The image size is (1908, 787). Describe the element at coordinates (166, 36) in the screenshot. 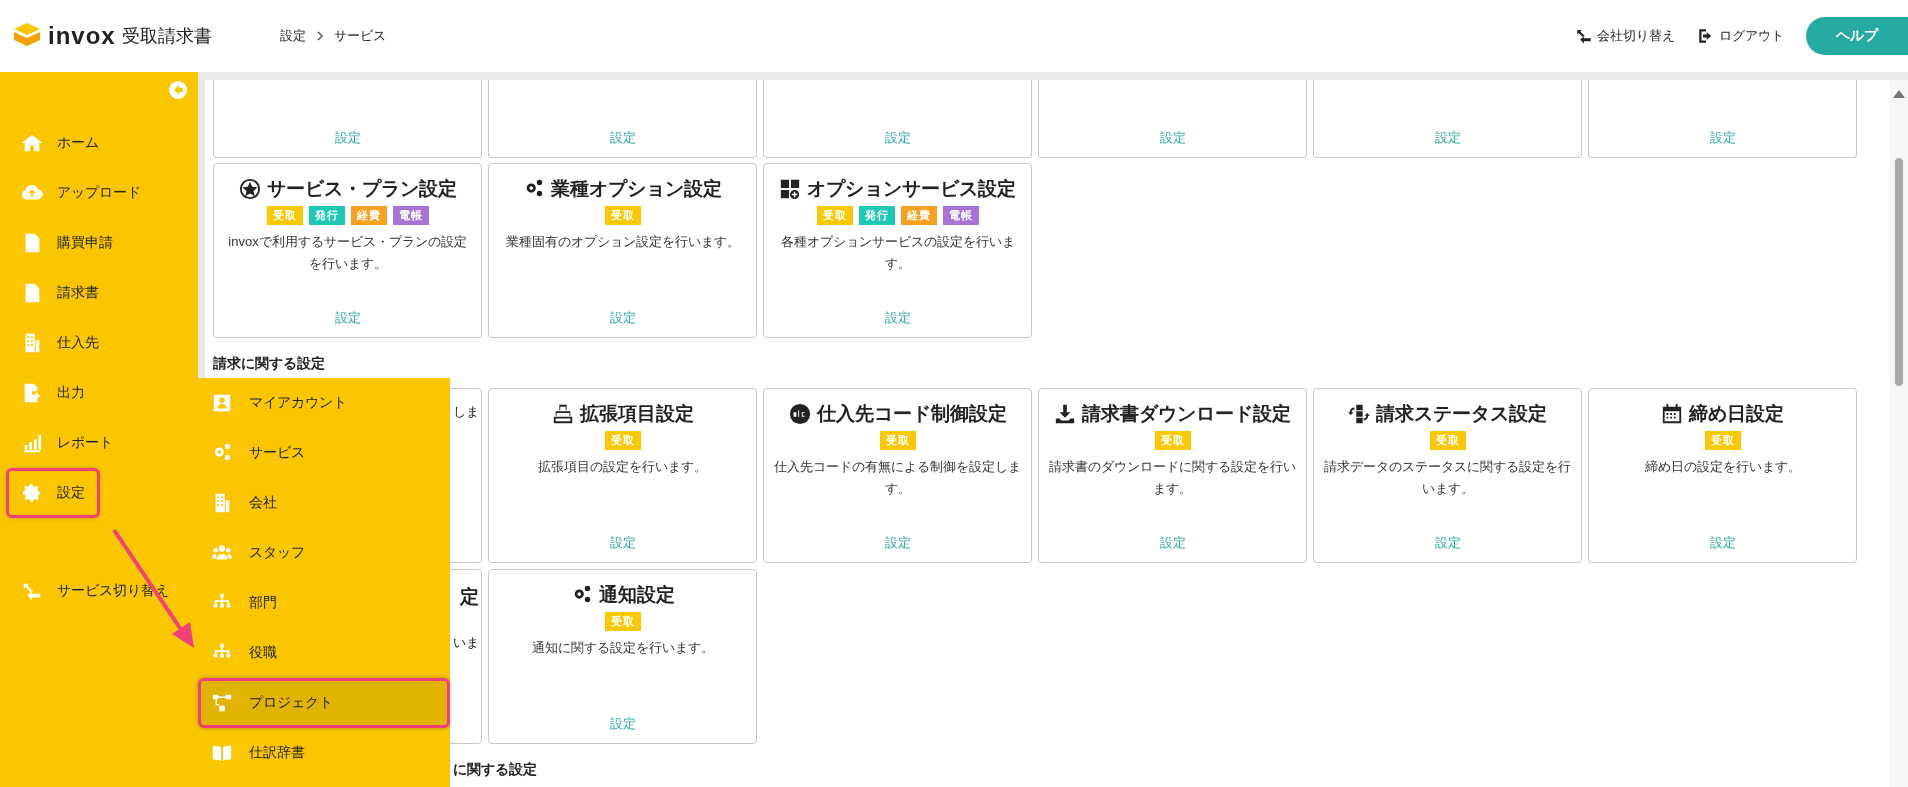

I see `product-name: 受取請求書` at that location.